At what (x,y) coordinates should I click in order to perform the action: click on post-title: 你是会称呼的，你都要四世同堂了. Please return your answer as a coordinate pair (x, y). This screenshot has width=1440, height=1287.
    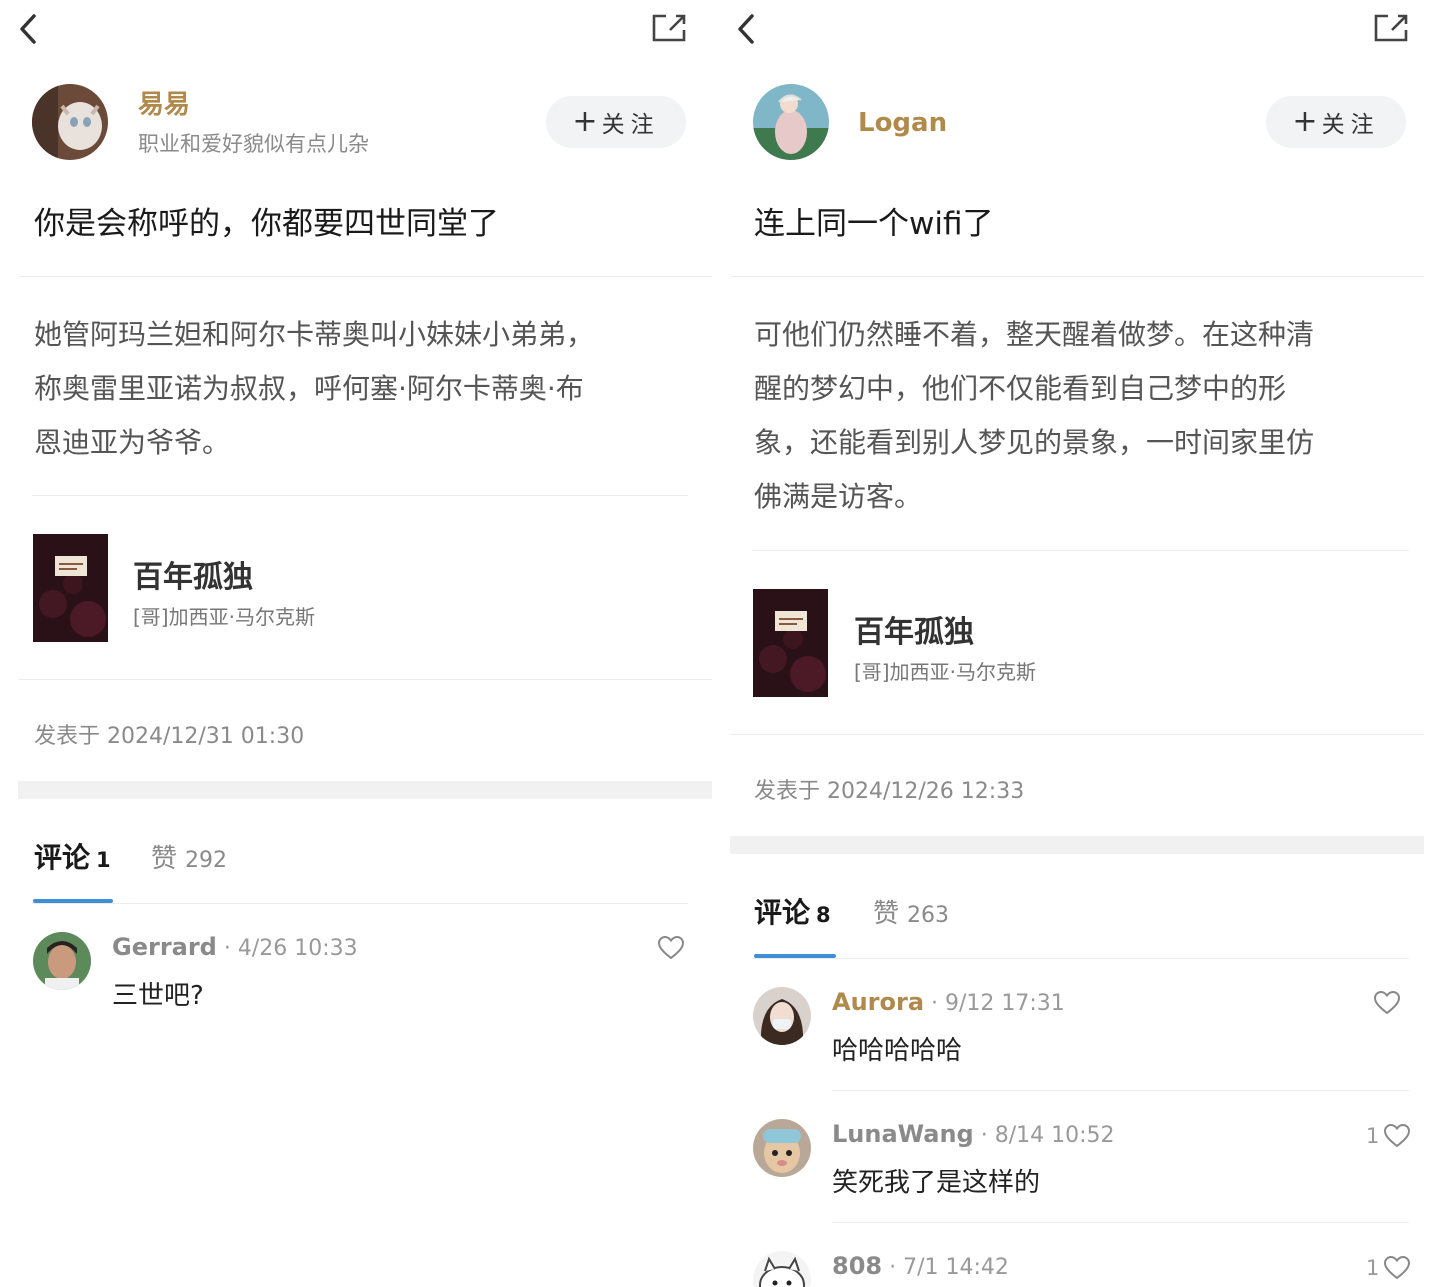
    Looking at the image, I should click on (266, 224).